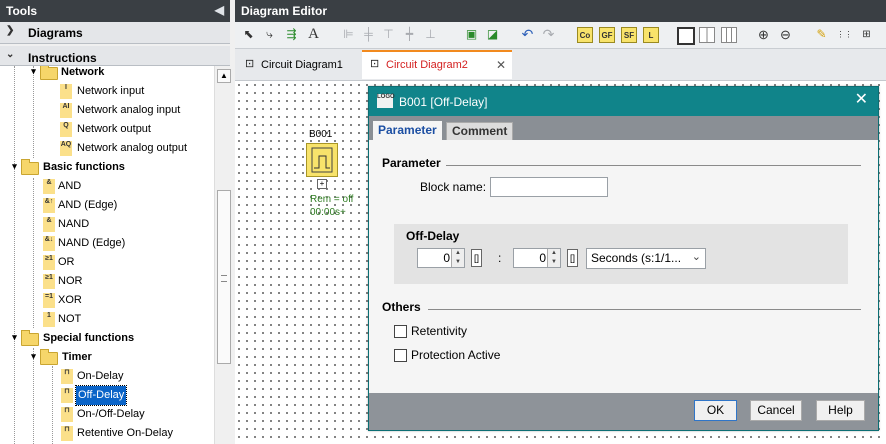 Image resolution: width=886 pixels, height=444 pixels. Describe the element at coordinates (821, 34) in the screenshot. I see `highlight-pen-icon: ✎` at that location.